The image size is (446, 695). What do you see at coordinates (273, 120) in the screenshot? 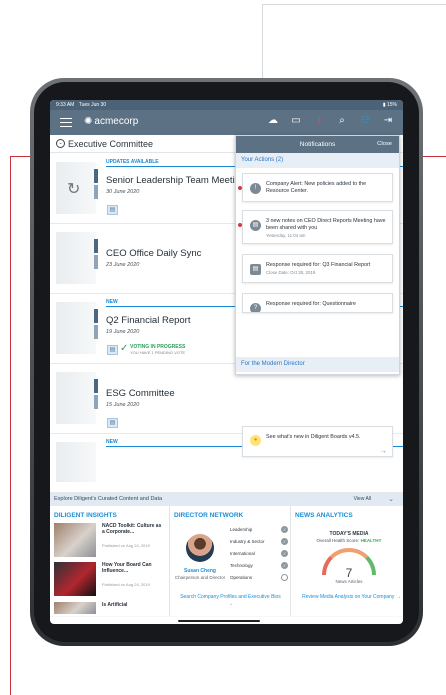
I see `chat-icon: ☁` at bounding box center [273, 120].